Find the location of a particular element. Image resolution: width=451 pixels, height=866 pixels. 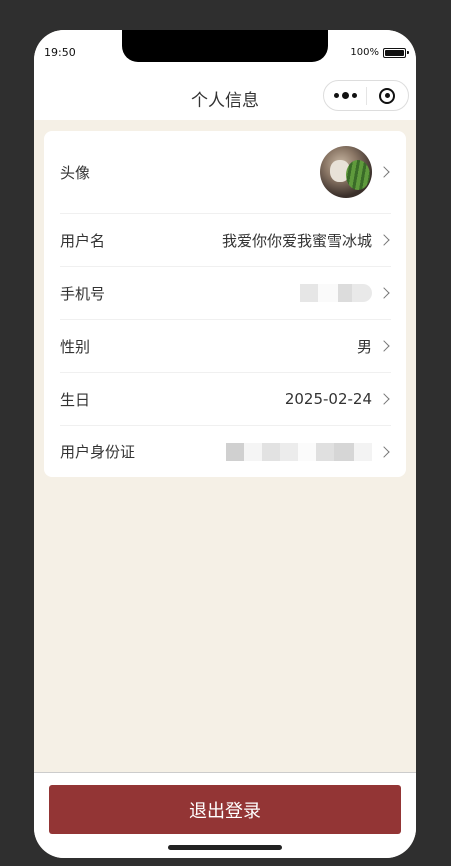

status-time: 19:50 is located at coordinates (60, 52).